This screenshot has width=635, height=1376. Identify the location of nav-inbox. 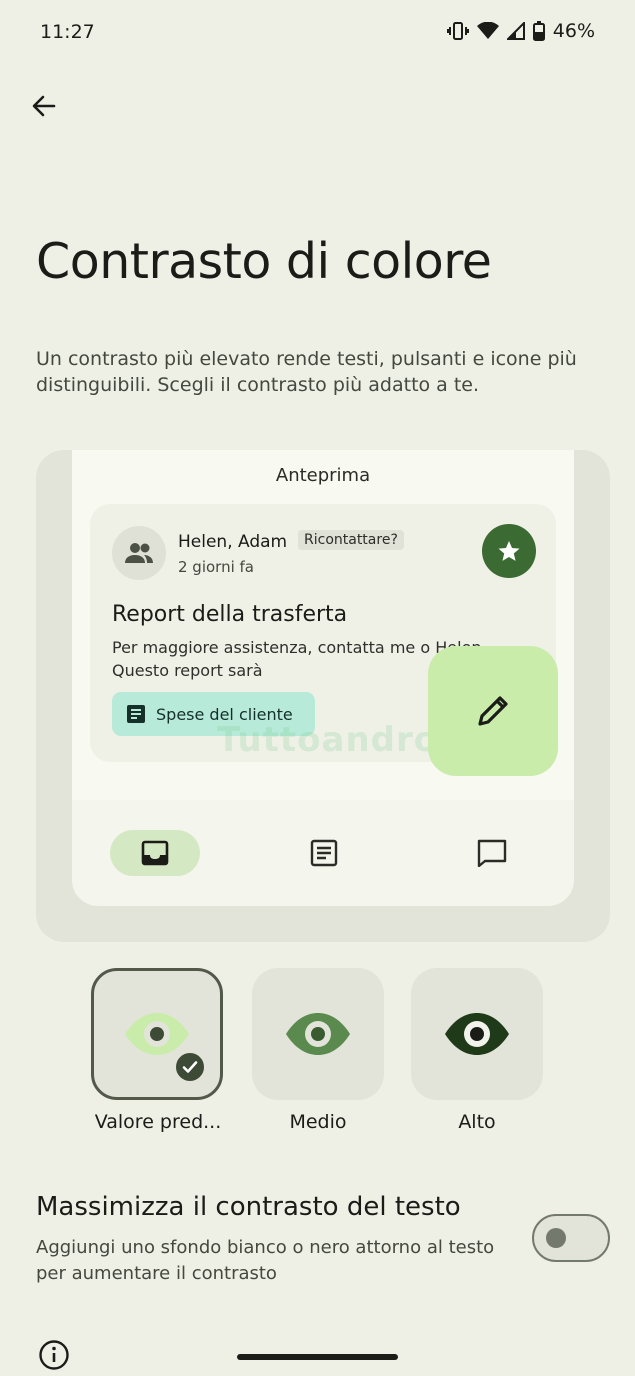
(155, 853).